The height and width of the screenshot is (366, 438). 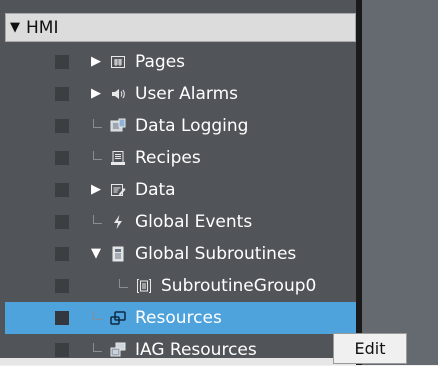 I want to click on tree-item-iag-resources: IAG Resources, so click(x=180, y=350).